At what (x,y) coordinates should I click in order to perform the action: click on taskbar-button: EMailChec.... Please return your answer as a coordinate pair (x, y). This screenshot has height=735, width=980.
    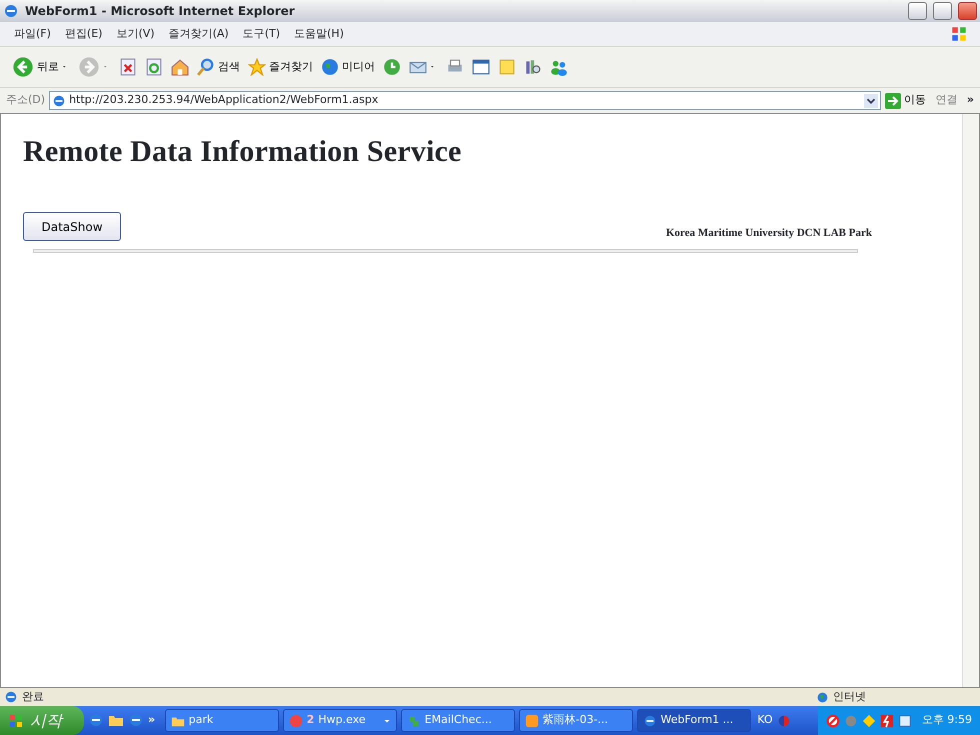
    Looking at the image, I should click on (457, 720).